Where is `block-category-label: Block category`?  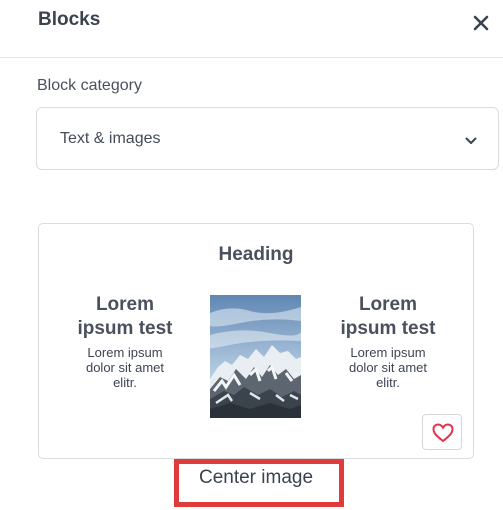
block-category-label: Block category is located at coordinates (89, 85).